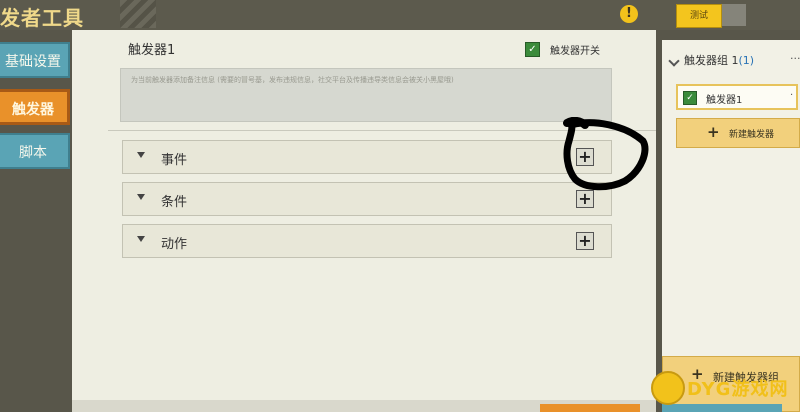 This screenshot has width=800, height=412. I want to click on trigger-group-header: 触发器组 1(1), so click(719, 60).